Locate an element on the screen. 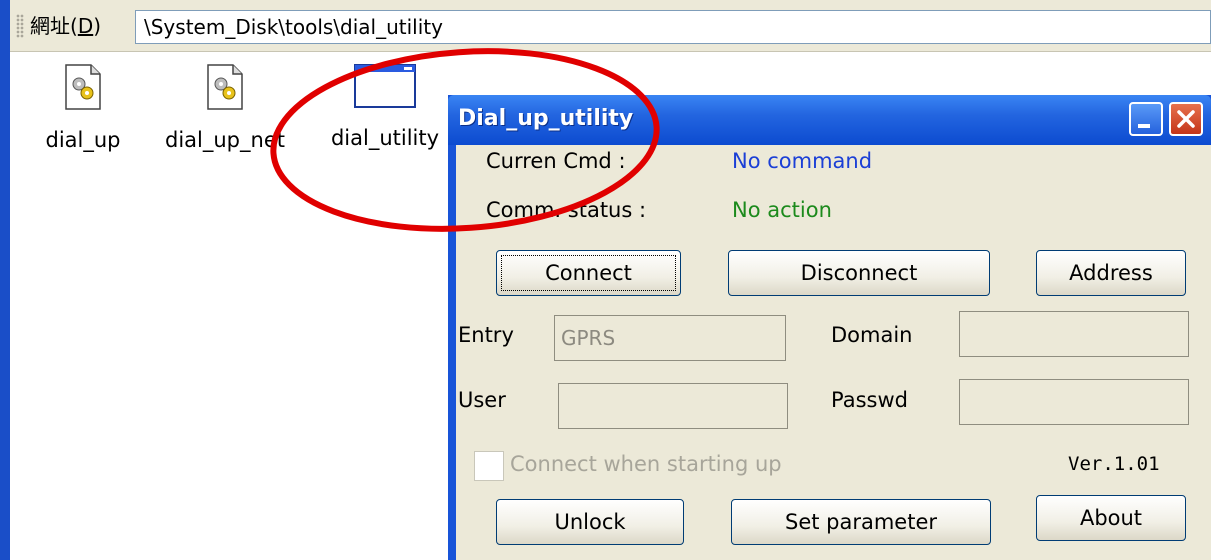  file-label: dial_up_net is located at coordinates (225, 140).